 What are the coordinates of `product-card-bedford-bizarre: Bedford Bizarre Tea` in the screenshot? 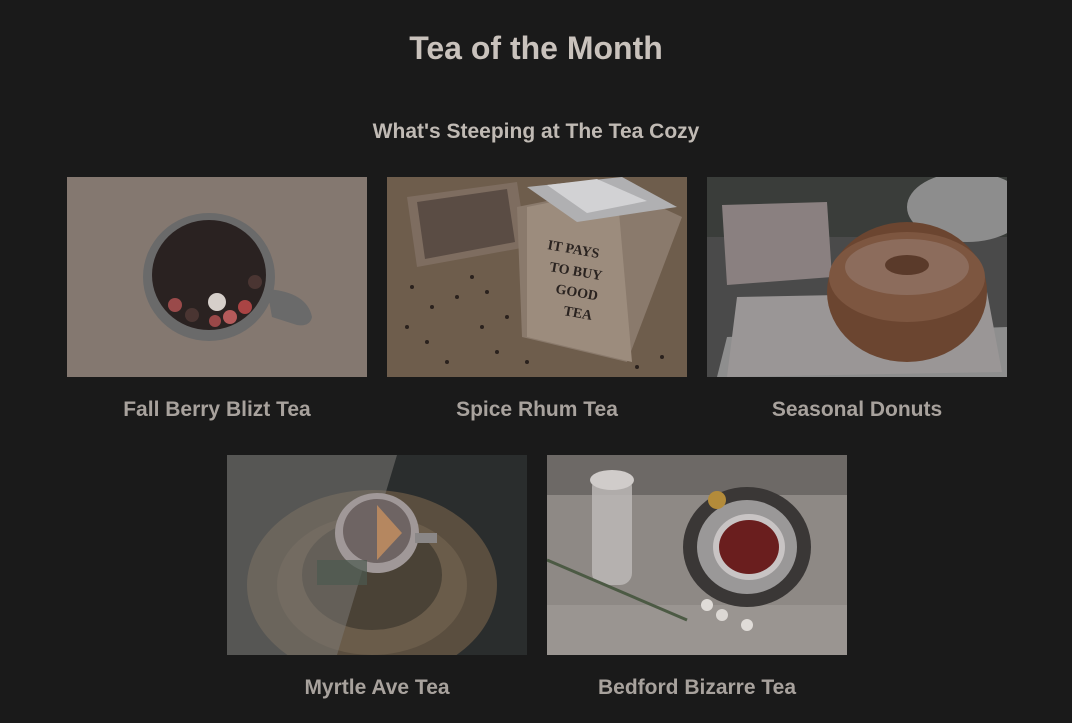 It's located at (697, 578).